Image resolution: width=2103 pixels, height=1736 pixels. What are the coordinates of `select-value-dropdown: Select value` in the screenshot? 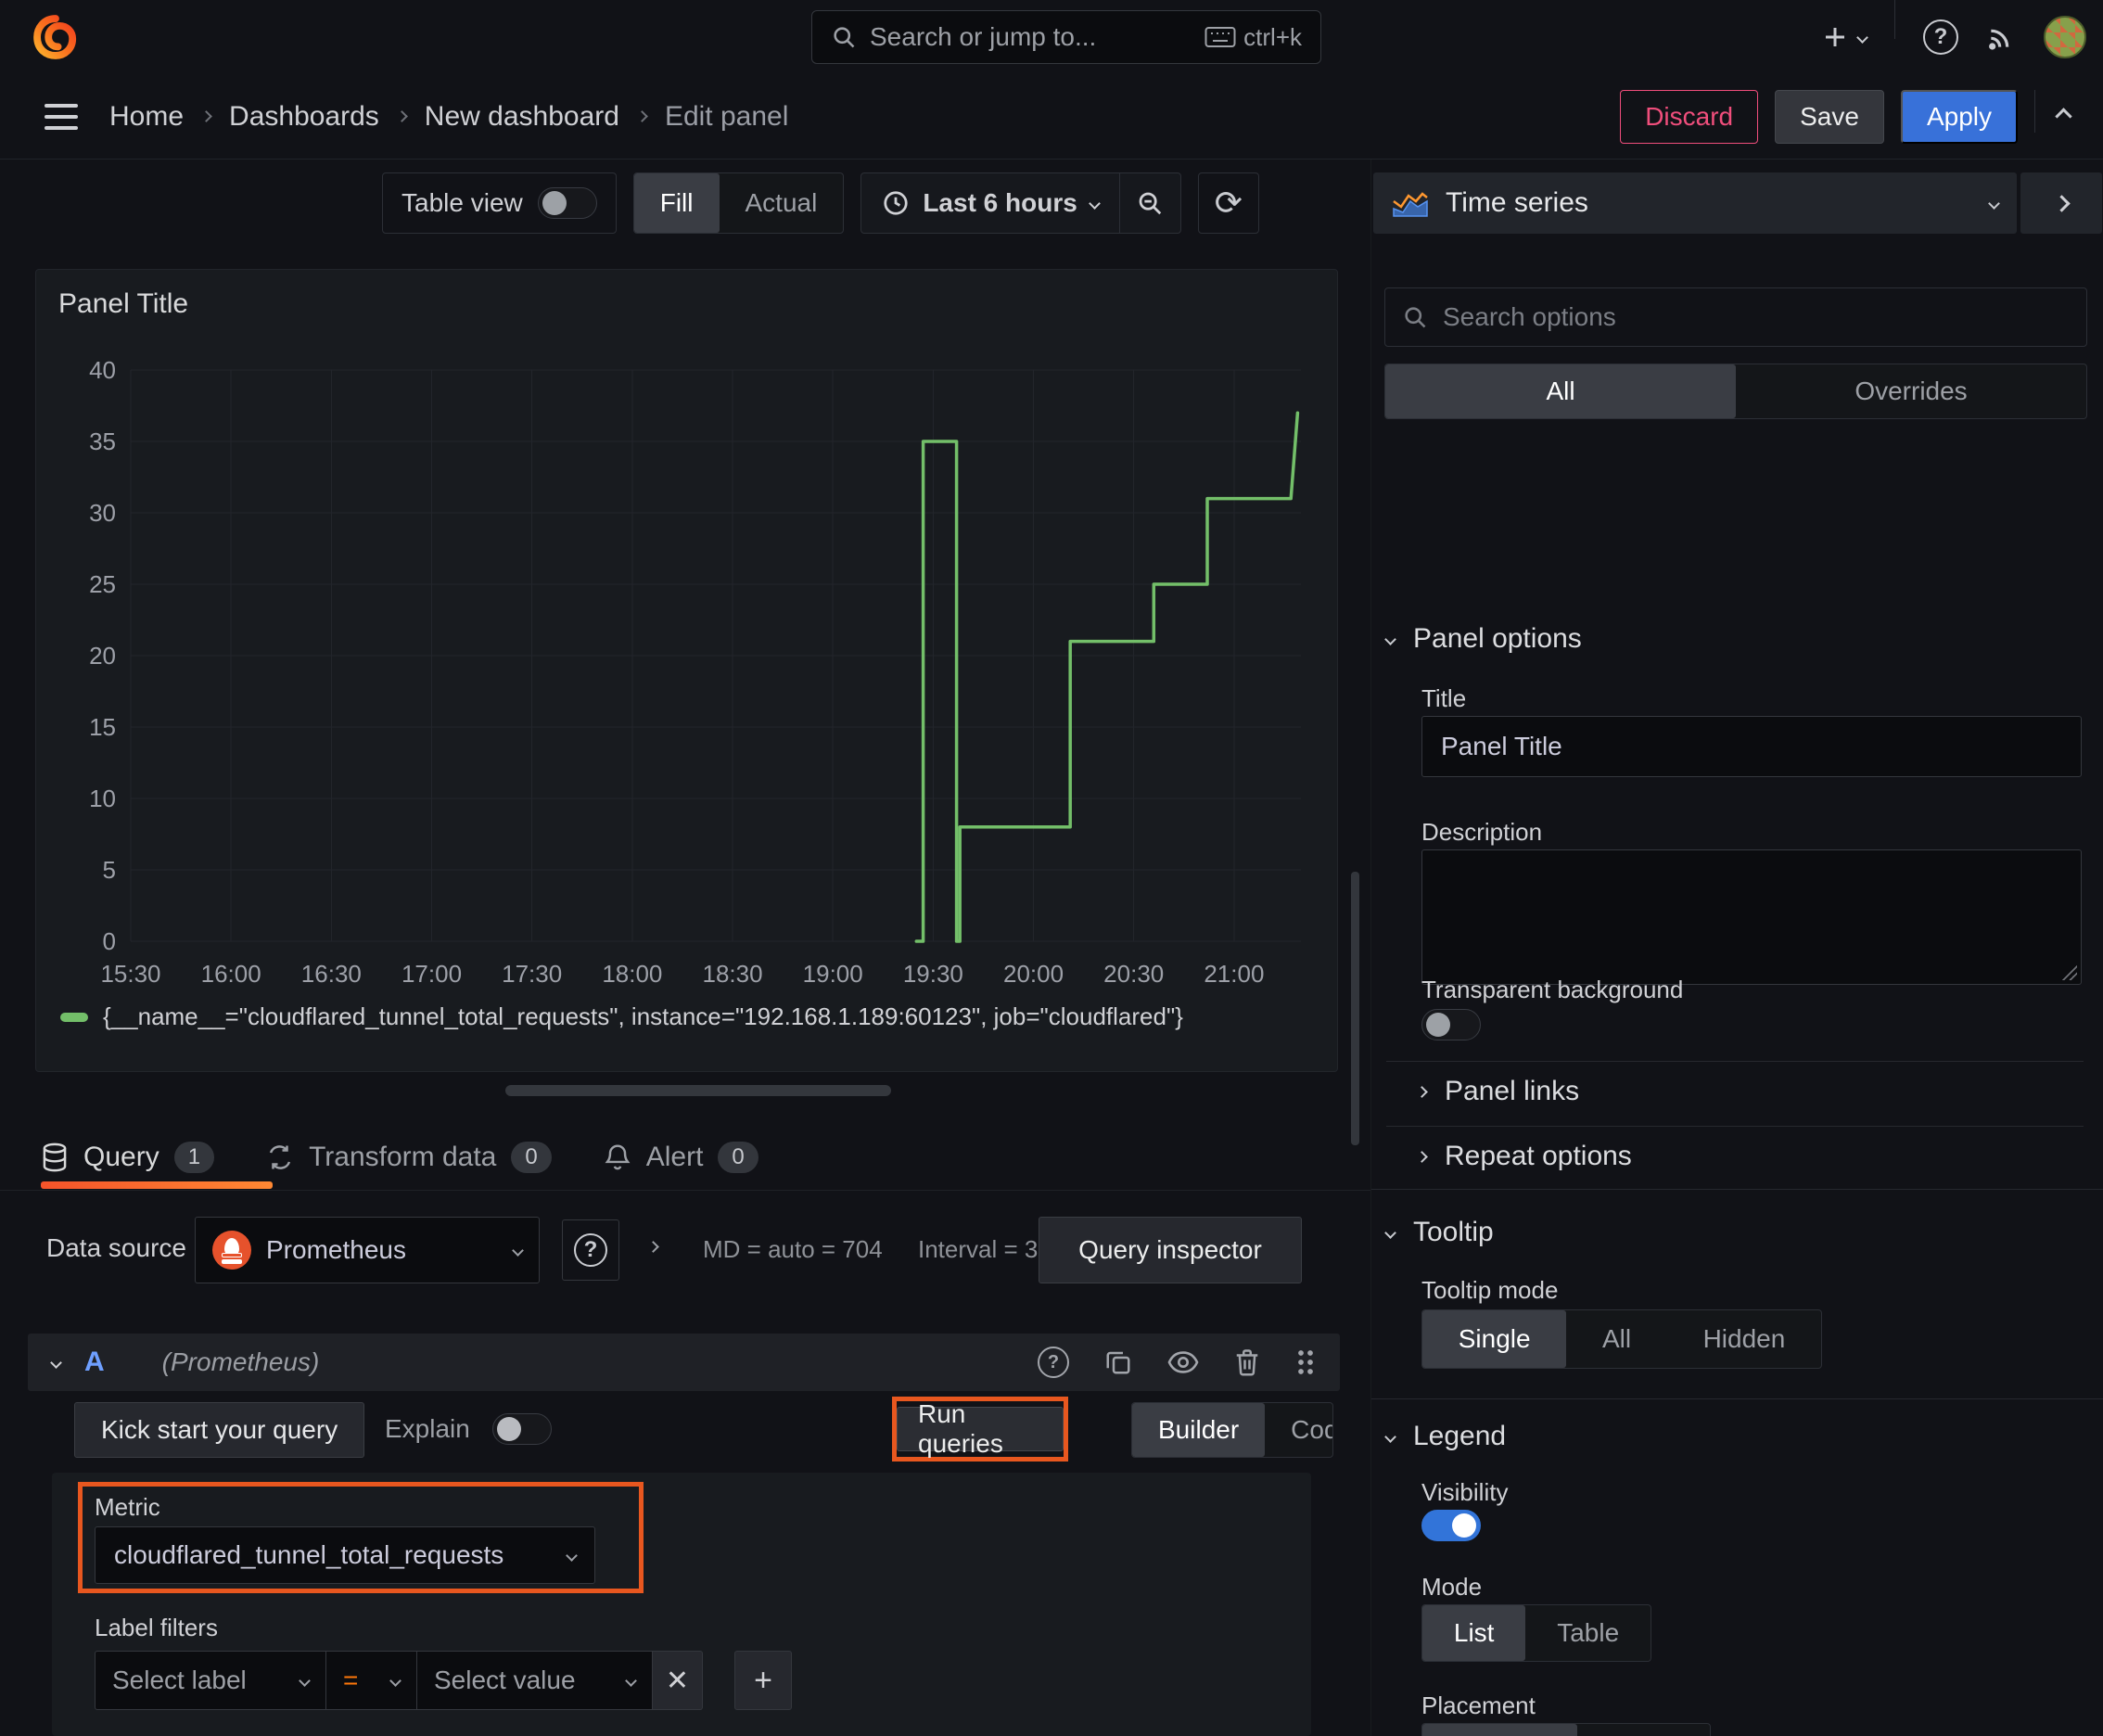 It's located at (535, 1680).